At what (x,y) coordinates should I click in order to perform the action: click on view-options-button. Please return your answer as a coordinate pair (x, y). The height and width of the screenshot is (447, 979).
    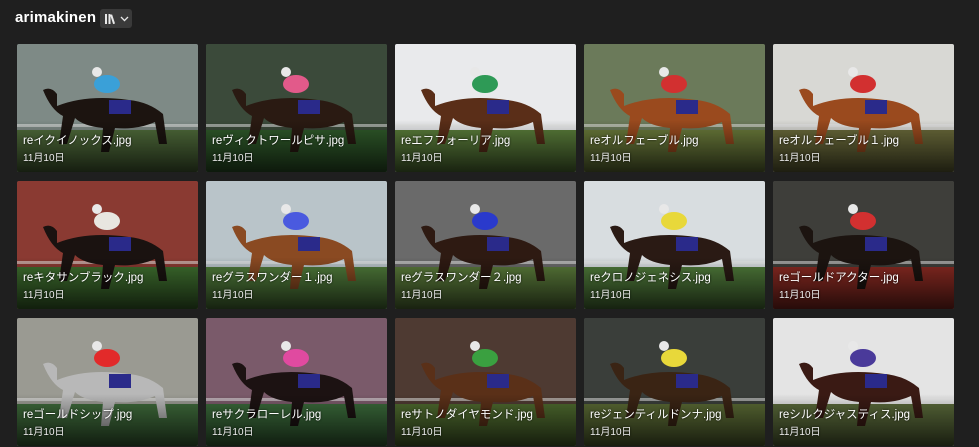
    Looking at the image, I should click on (116, 18).